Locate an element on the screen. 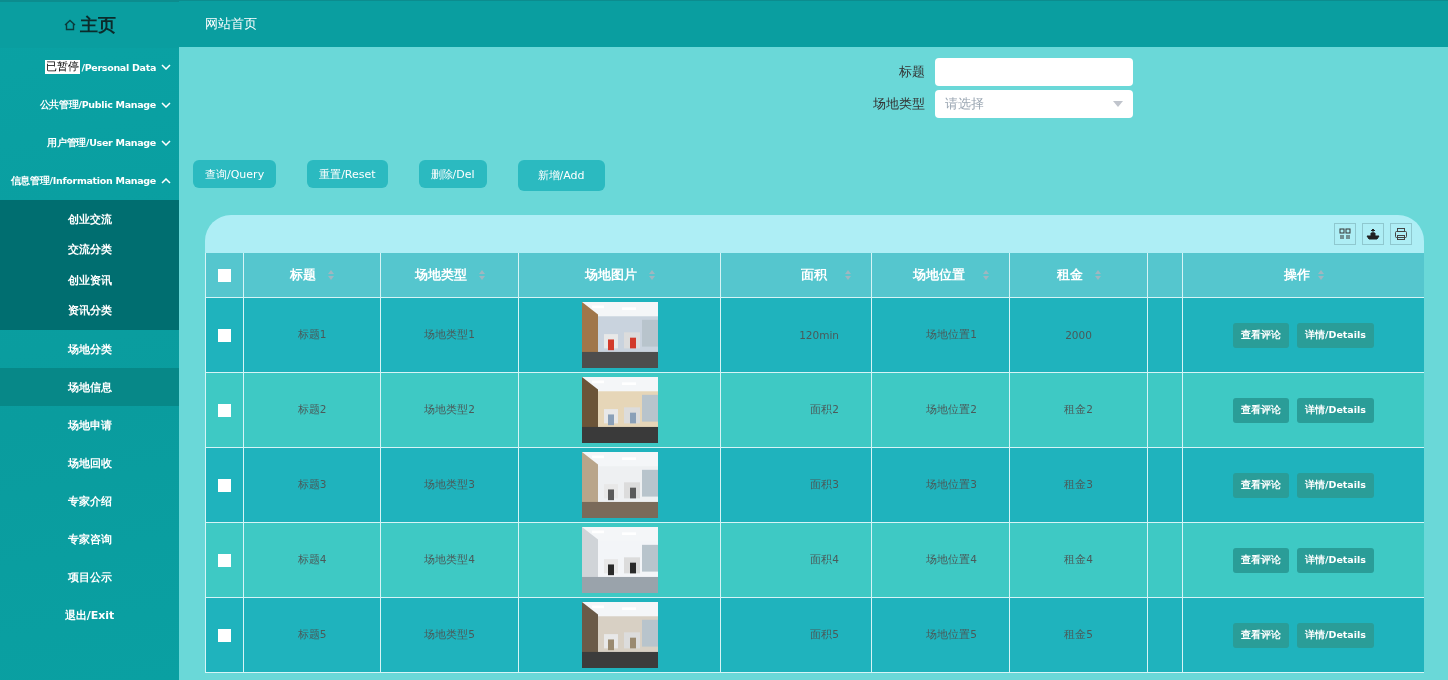 The image size is (1448, 680). menu-item: 场地分类 is located at coordinates (89, 349).